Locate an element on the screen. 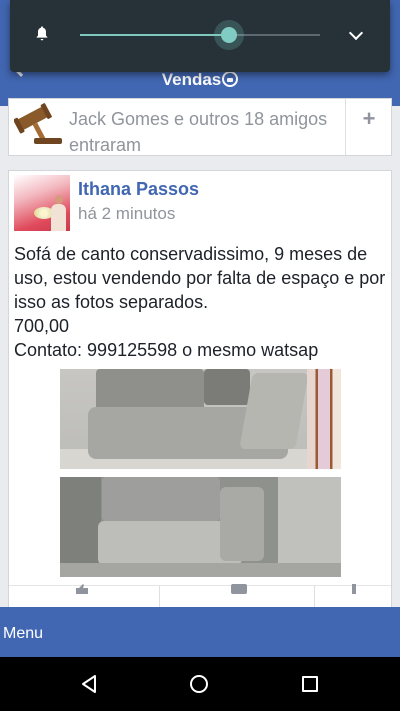  nav-home-icon is located at coordinates (199, 684).